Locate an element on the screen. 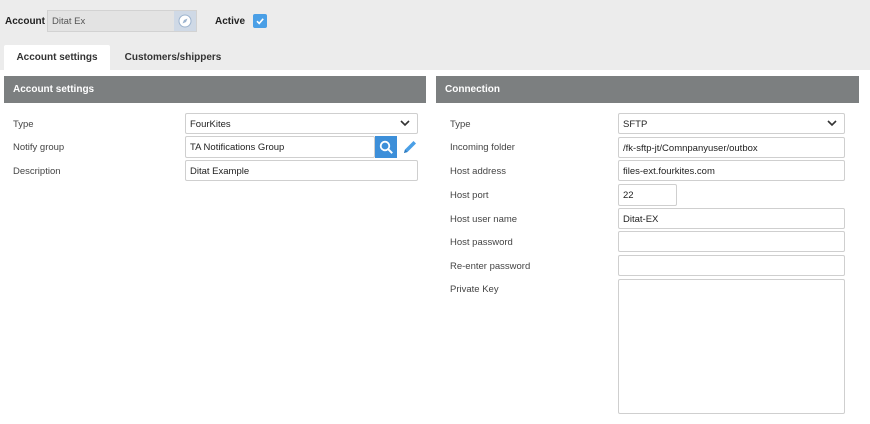 The height and width of the screenshot is (424, 870). compass-icon is located at coordinates (185, 21).